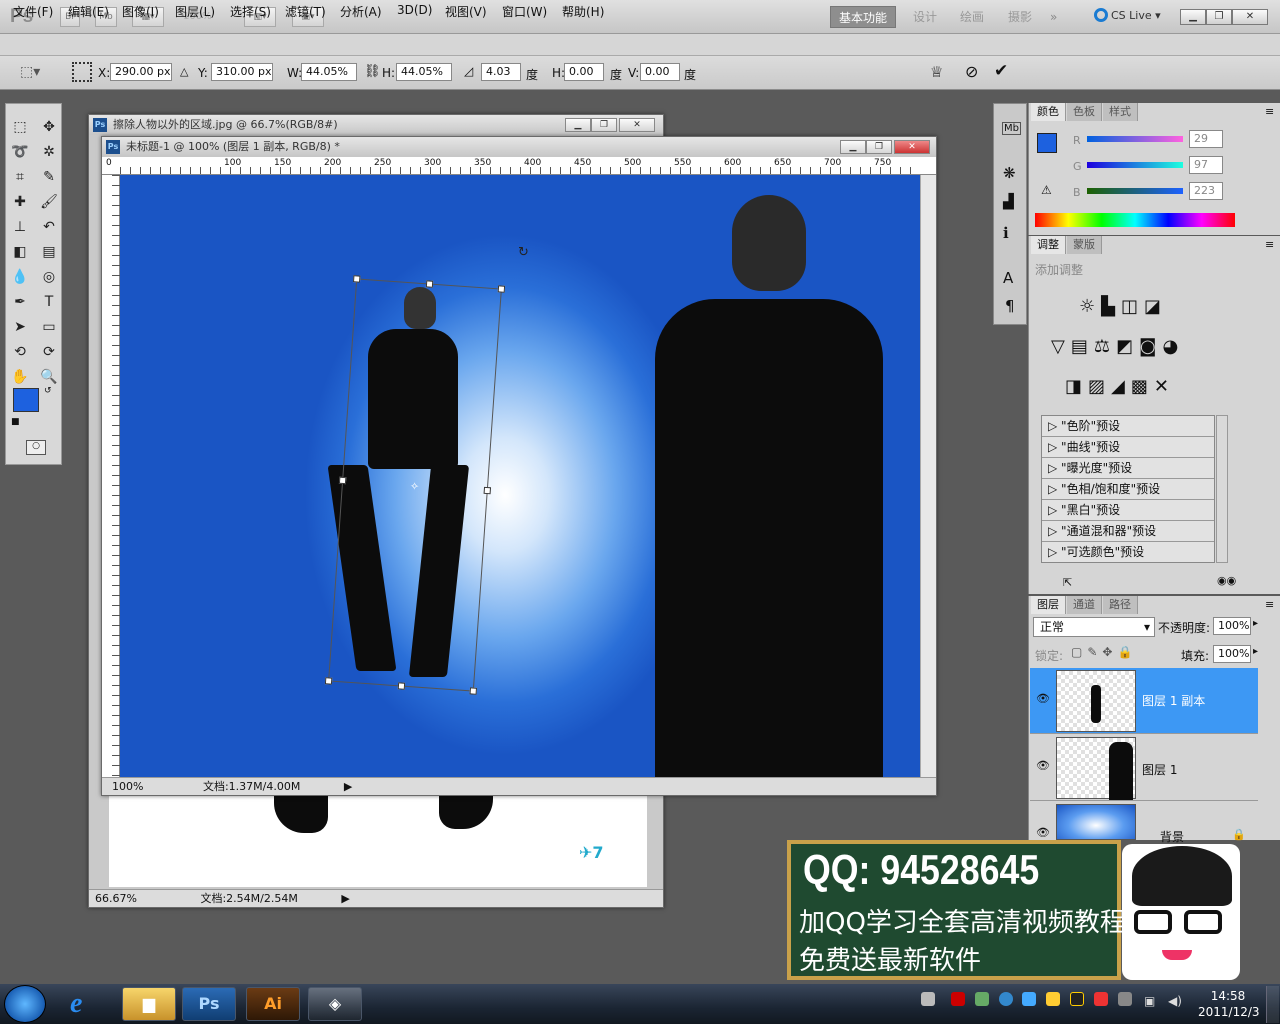  Describe the element at coordinates (76, 1004) in the screenshot. I see `ie-icon: e` at that location.